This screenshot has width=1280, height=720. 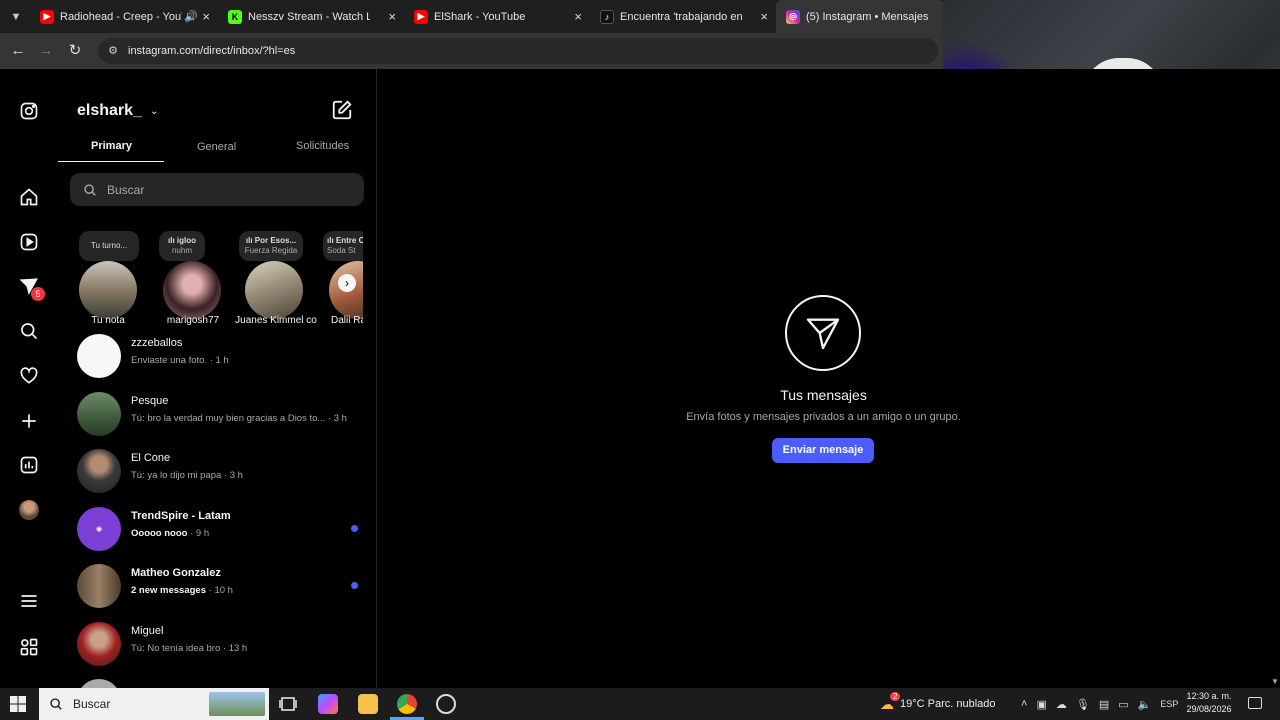 I want to click on browser-tab-2: K Nesszv Stream - Watch Live on Kick ×, so click(x=311, y=16).